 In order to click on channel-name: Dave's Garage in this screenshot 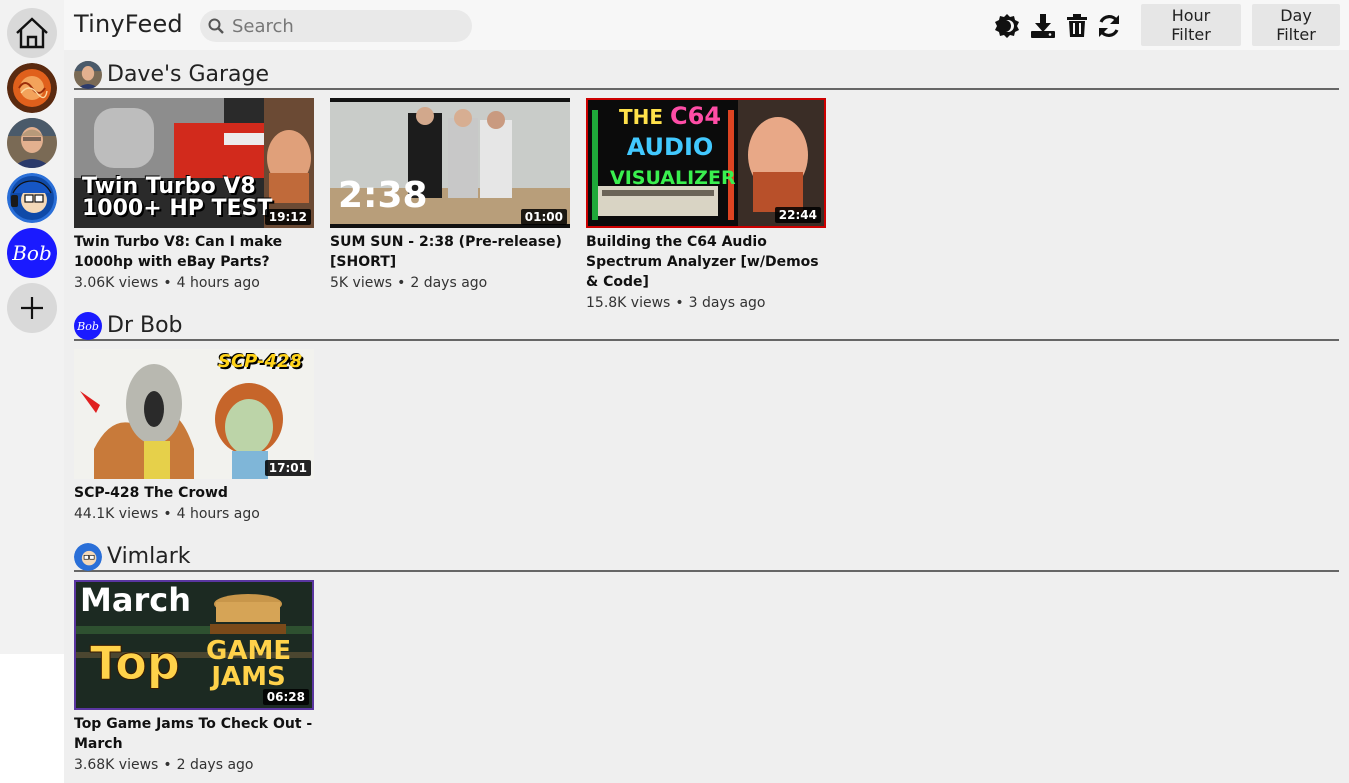, I will do `click(188, 74)`.